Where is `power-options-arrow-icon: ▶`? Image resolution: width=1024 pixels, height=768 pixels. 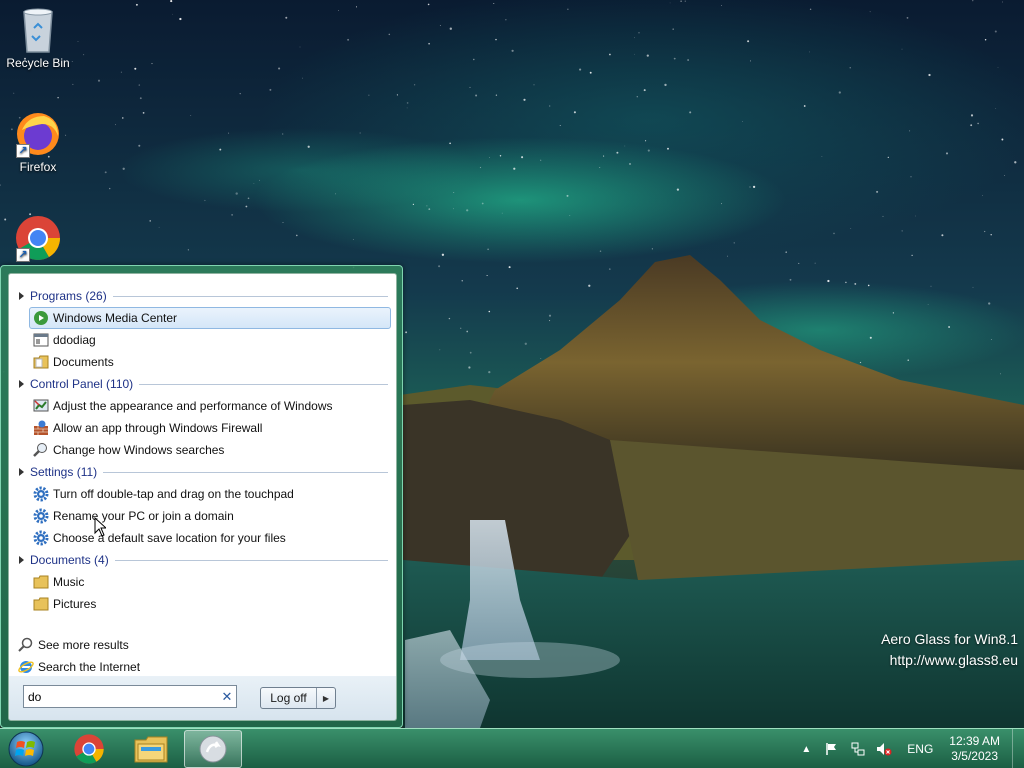 power-options-arrow-icon: ▶ is located at coordinates (326, 698).